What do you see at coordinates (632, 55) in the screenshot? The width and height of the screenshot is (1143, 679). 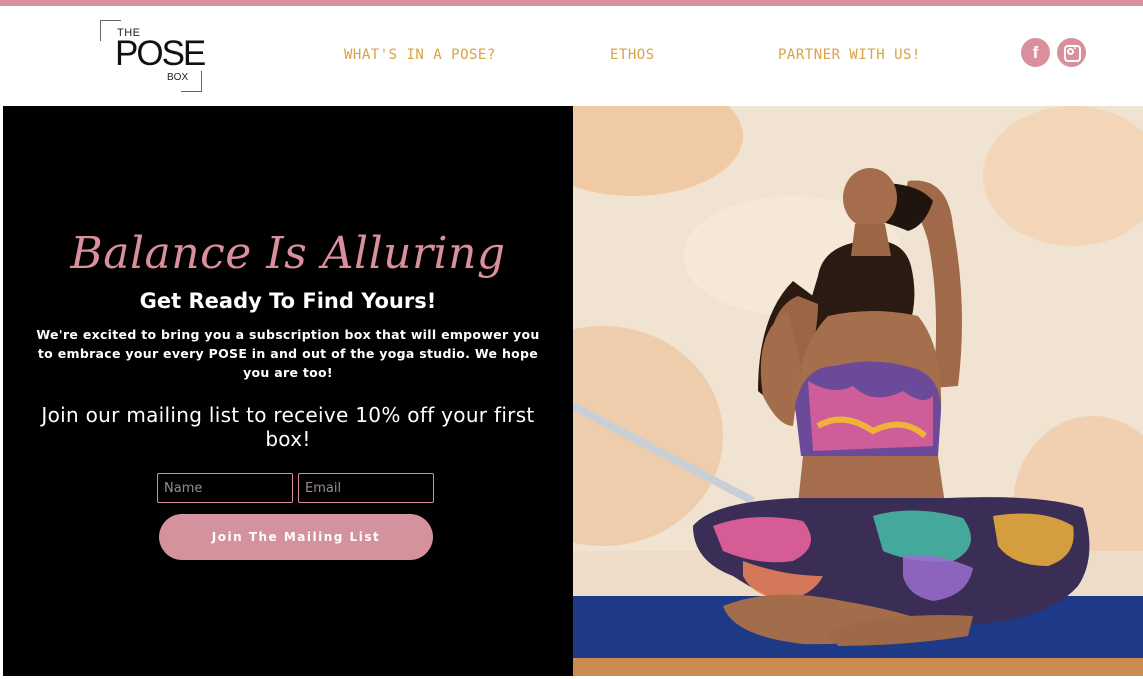 I see `nav-ethos: ETHOS` at bounding box center [632, 55].